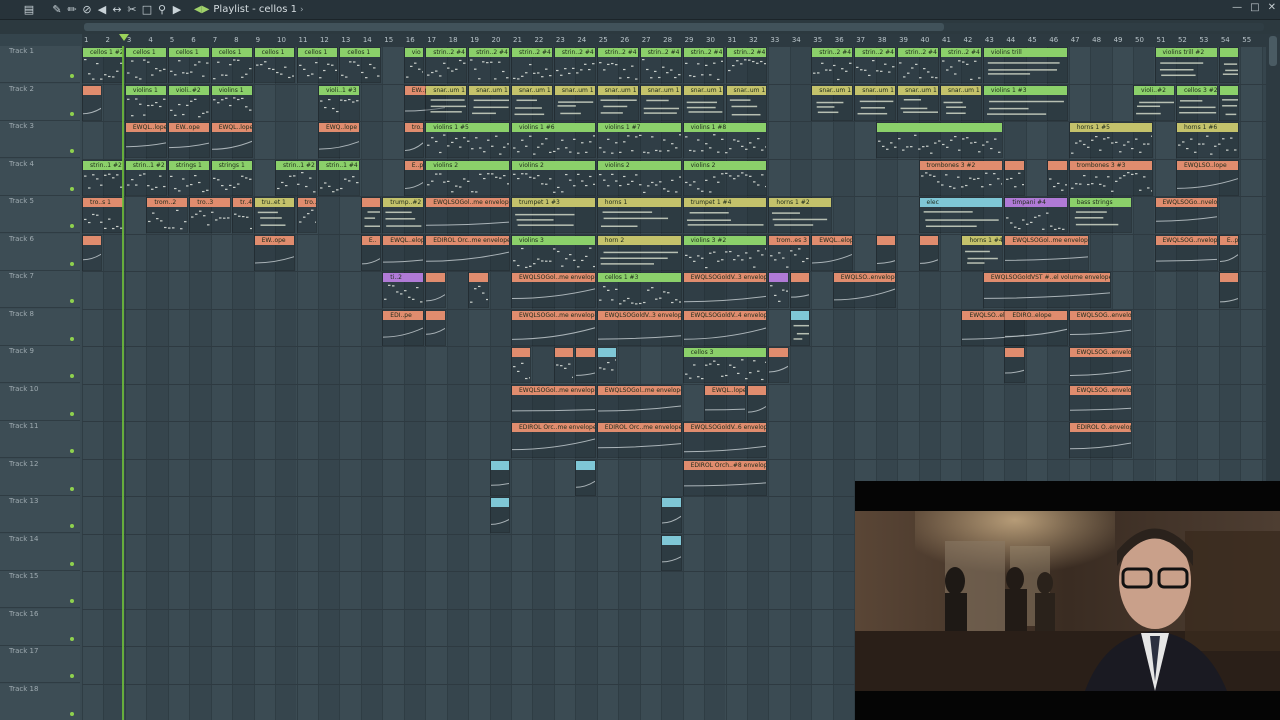 The image size is (1280, 720). Describe the element at coordinates (639, 252) in the screenshot. I see `playlist-clip: horn 2` at that location.